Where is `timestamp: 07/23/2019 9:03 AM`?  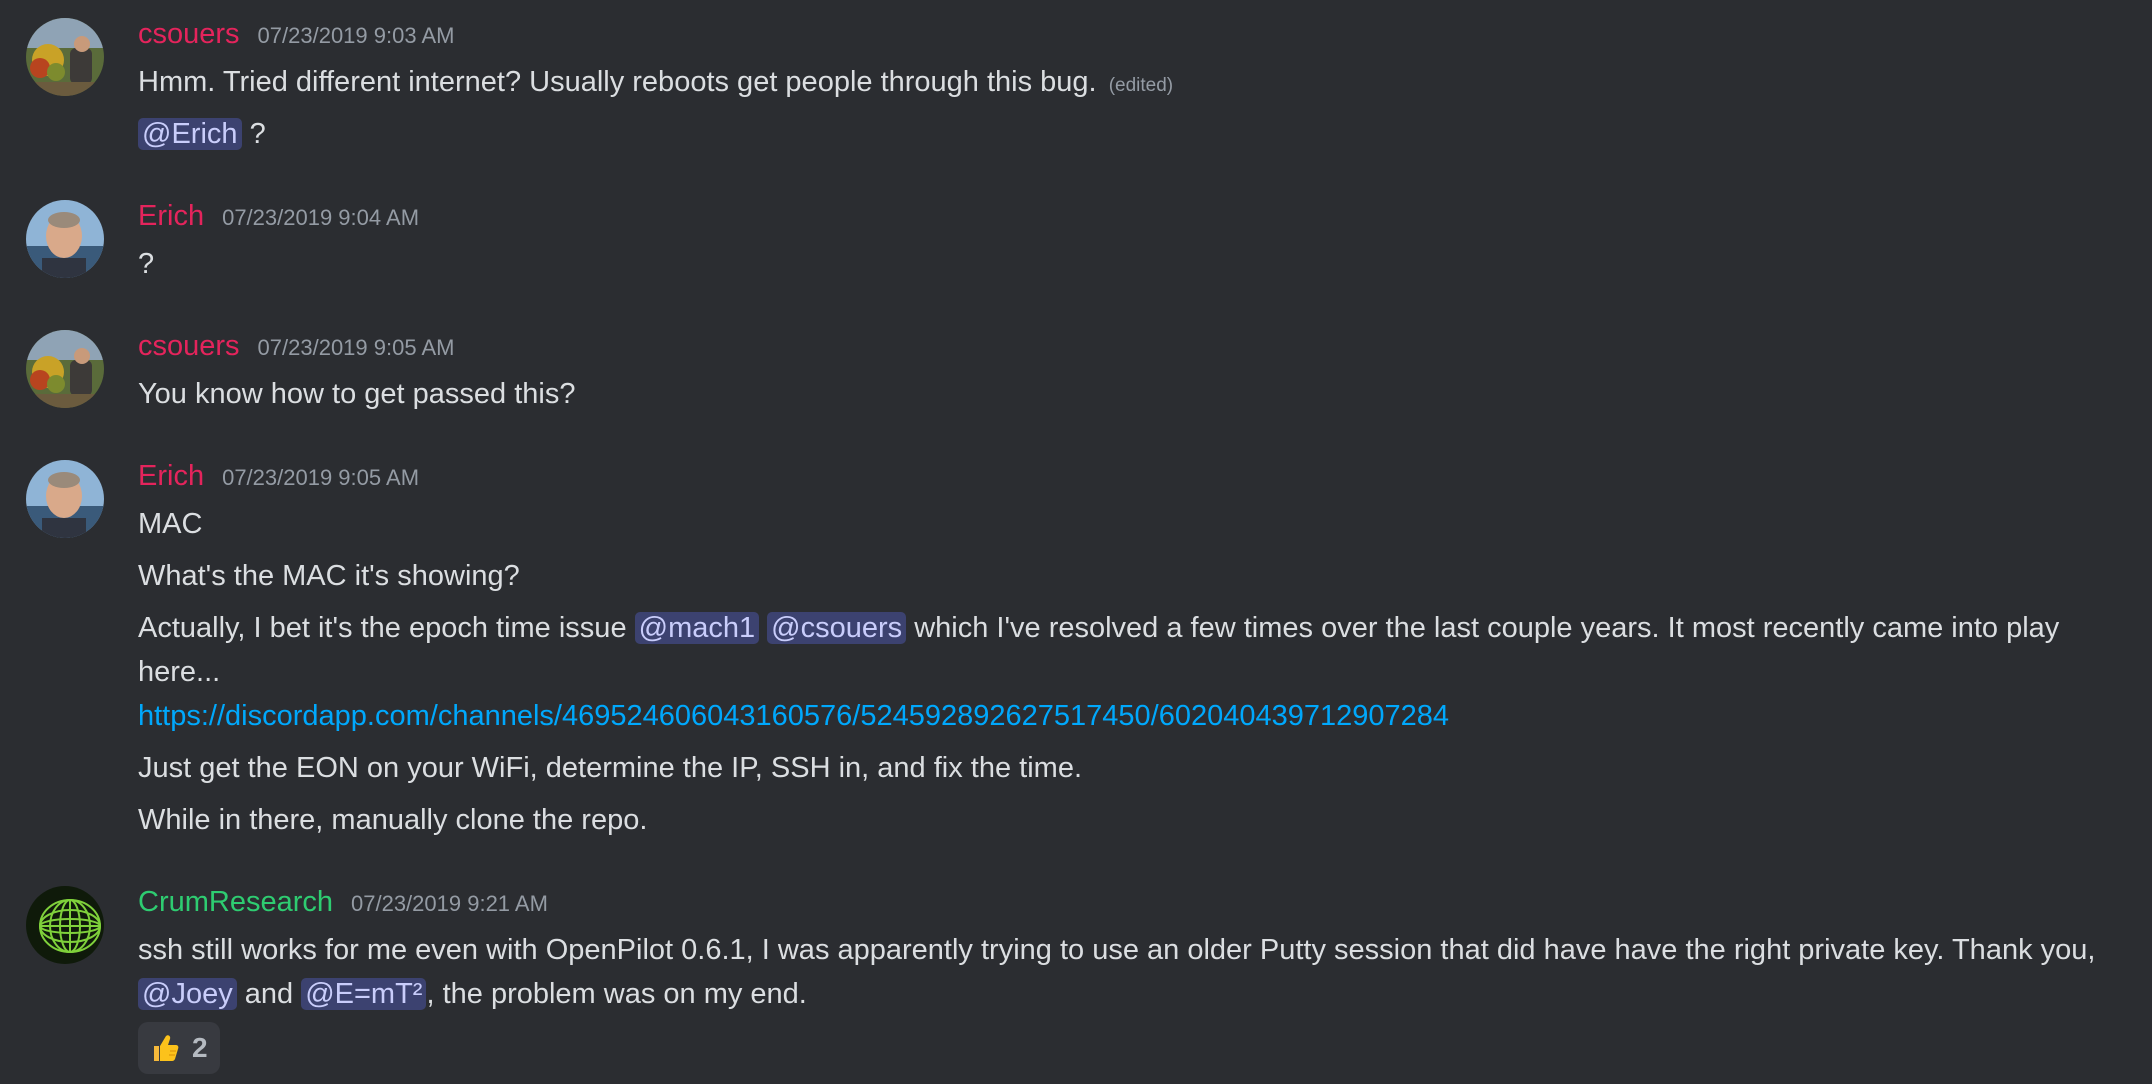
timestamp: 07/23/2019 9:03 AM is located at coordinates (356, 35).